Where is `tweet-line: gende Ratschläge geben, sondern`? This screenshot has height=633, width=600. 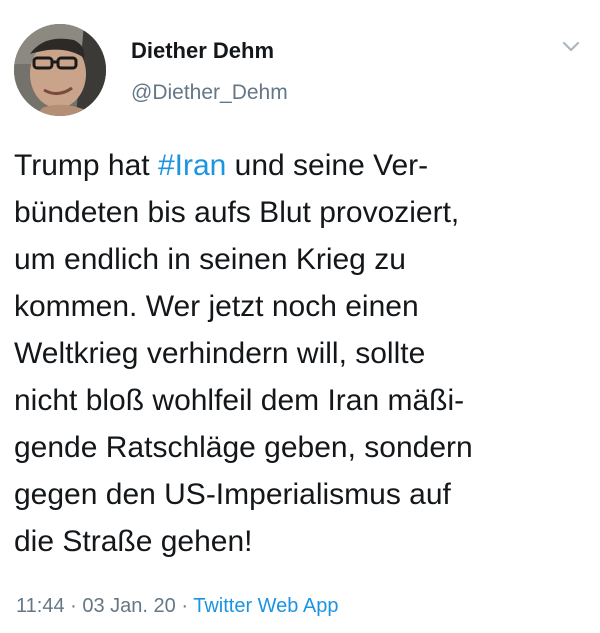 tweet-line: gende Ratschläge geben, sondern is located at coordinates (243, 447).